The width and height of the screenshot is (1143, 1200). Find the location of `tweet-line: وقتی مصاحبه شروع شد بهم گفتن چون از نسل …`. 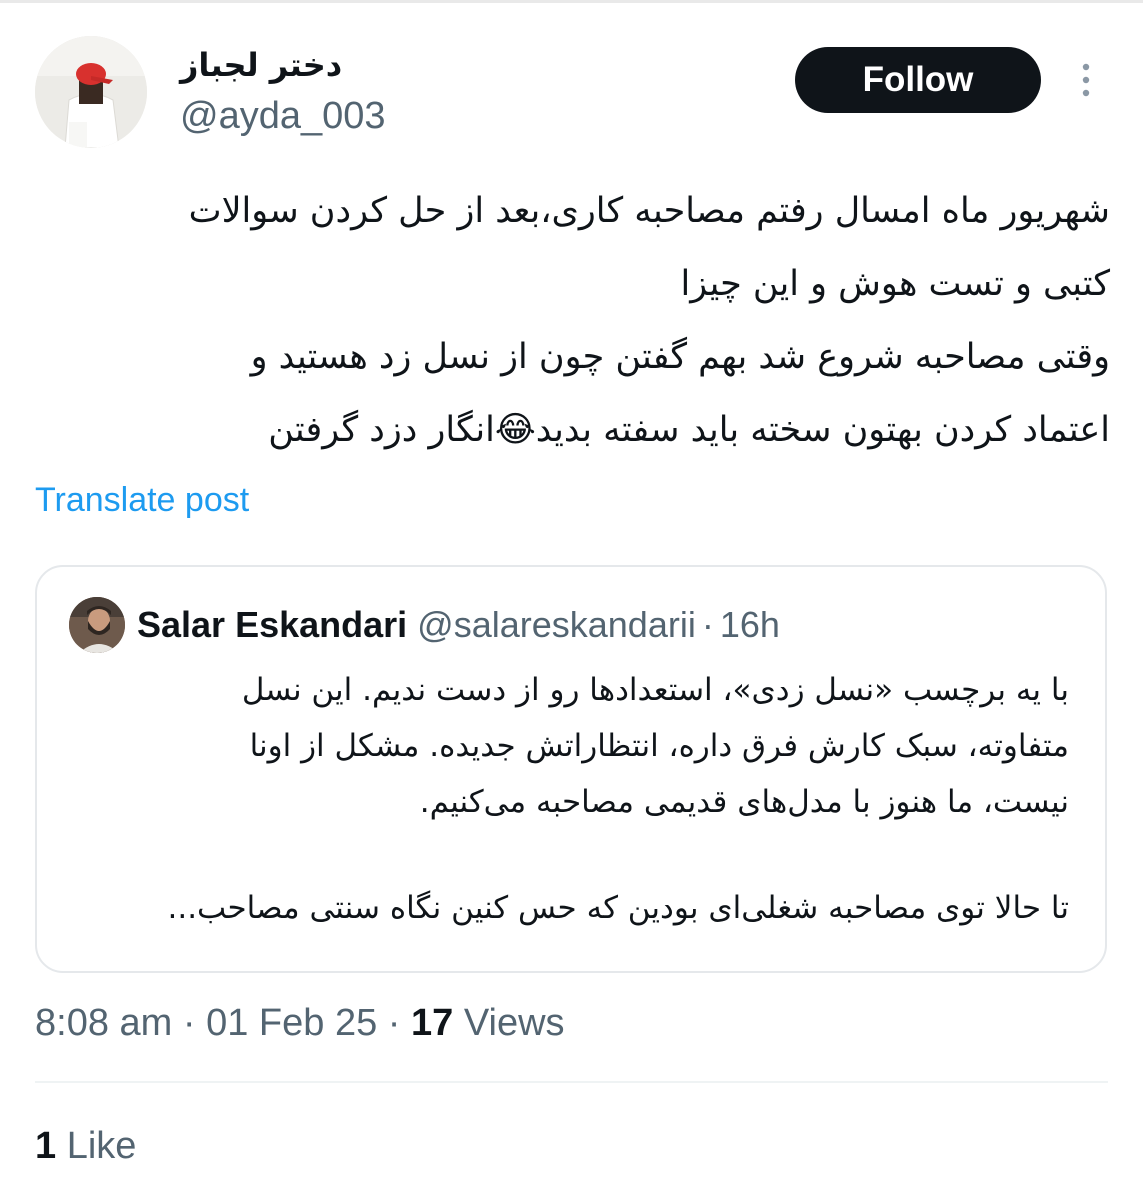

tweet-line: وقتی مصاحبه شروع شد بهم گفتن چون از نسل … is located at coordinates (680, 357).